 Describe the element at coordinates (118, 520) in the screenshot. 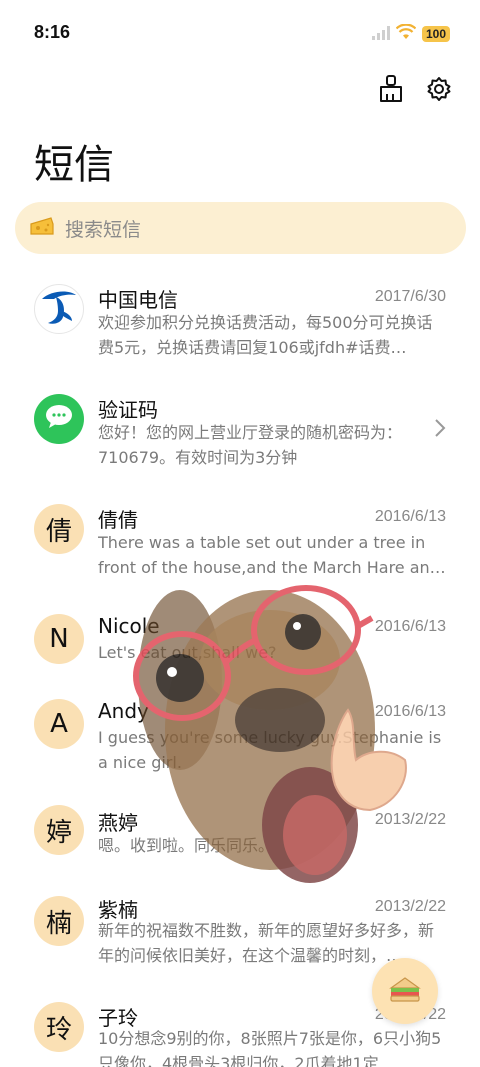

I see `sender-name: 倩倩` at that location.